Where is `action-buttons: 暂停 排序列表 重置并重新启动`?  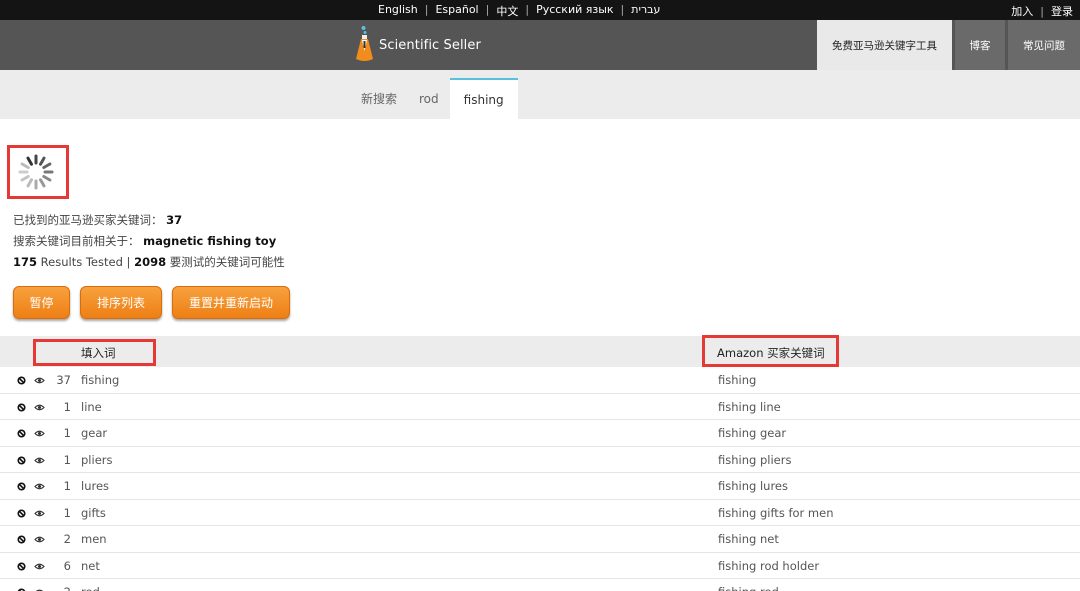 action-buttons: 暂停 排序列表 重置并重新启动 is located at coordinates (156, 302).